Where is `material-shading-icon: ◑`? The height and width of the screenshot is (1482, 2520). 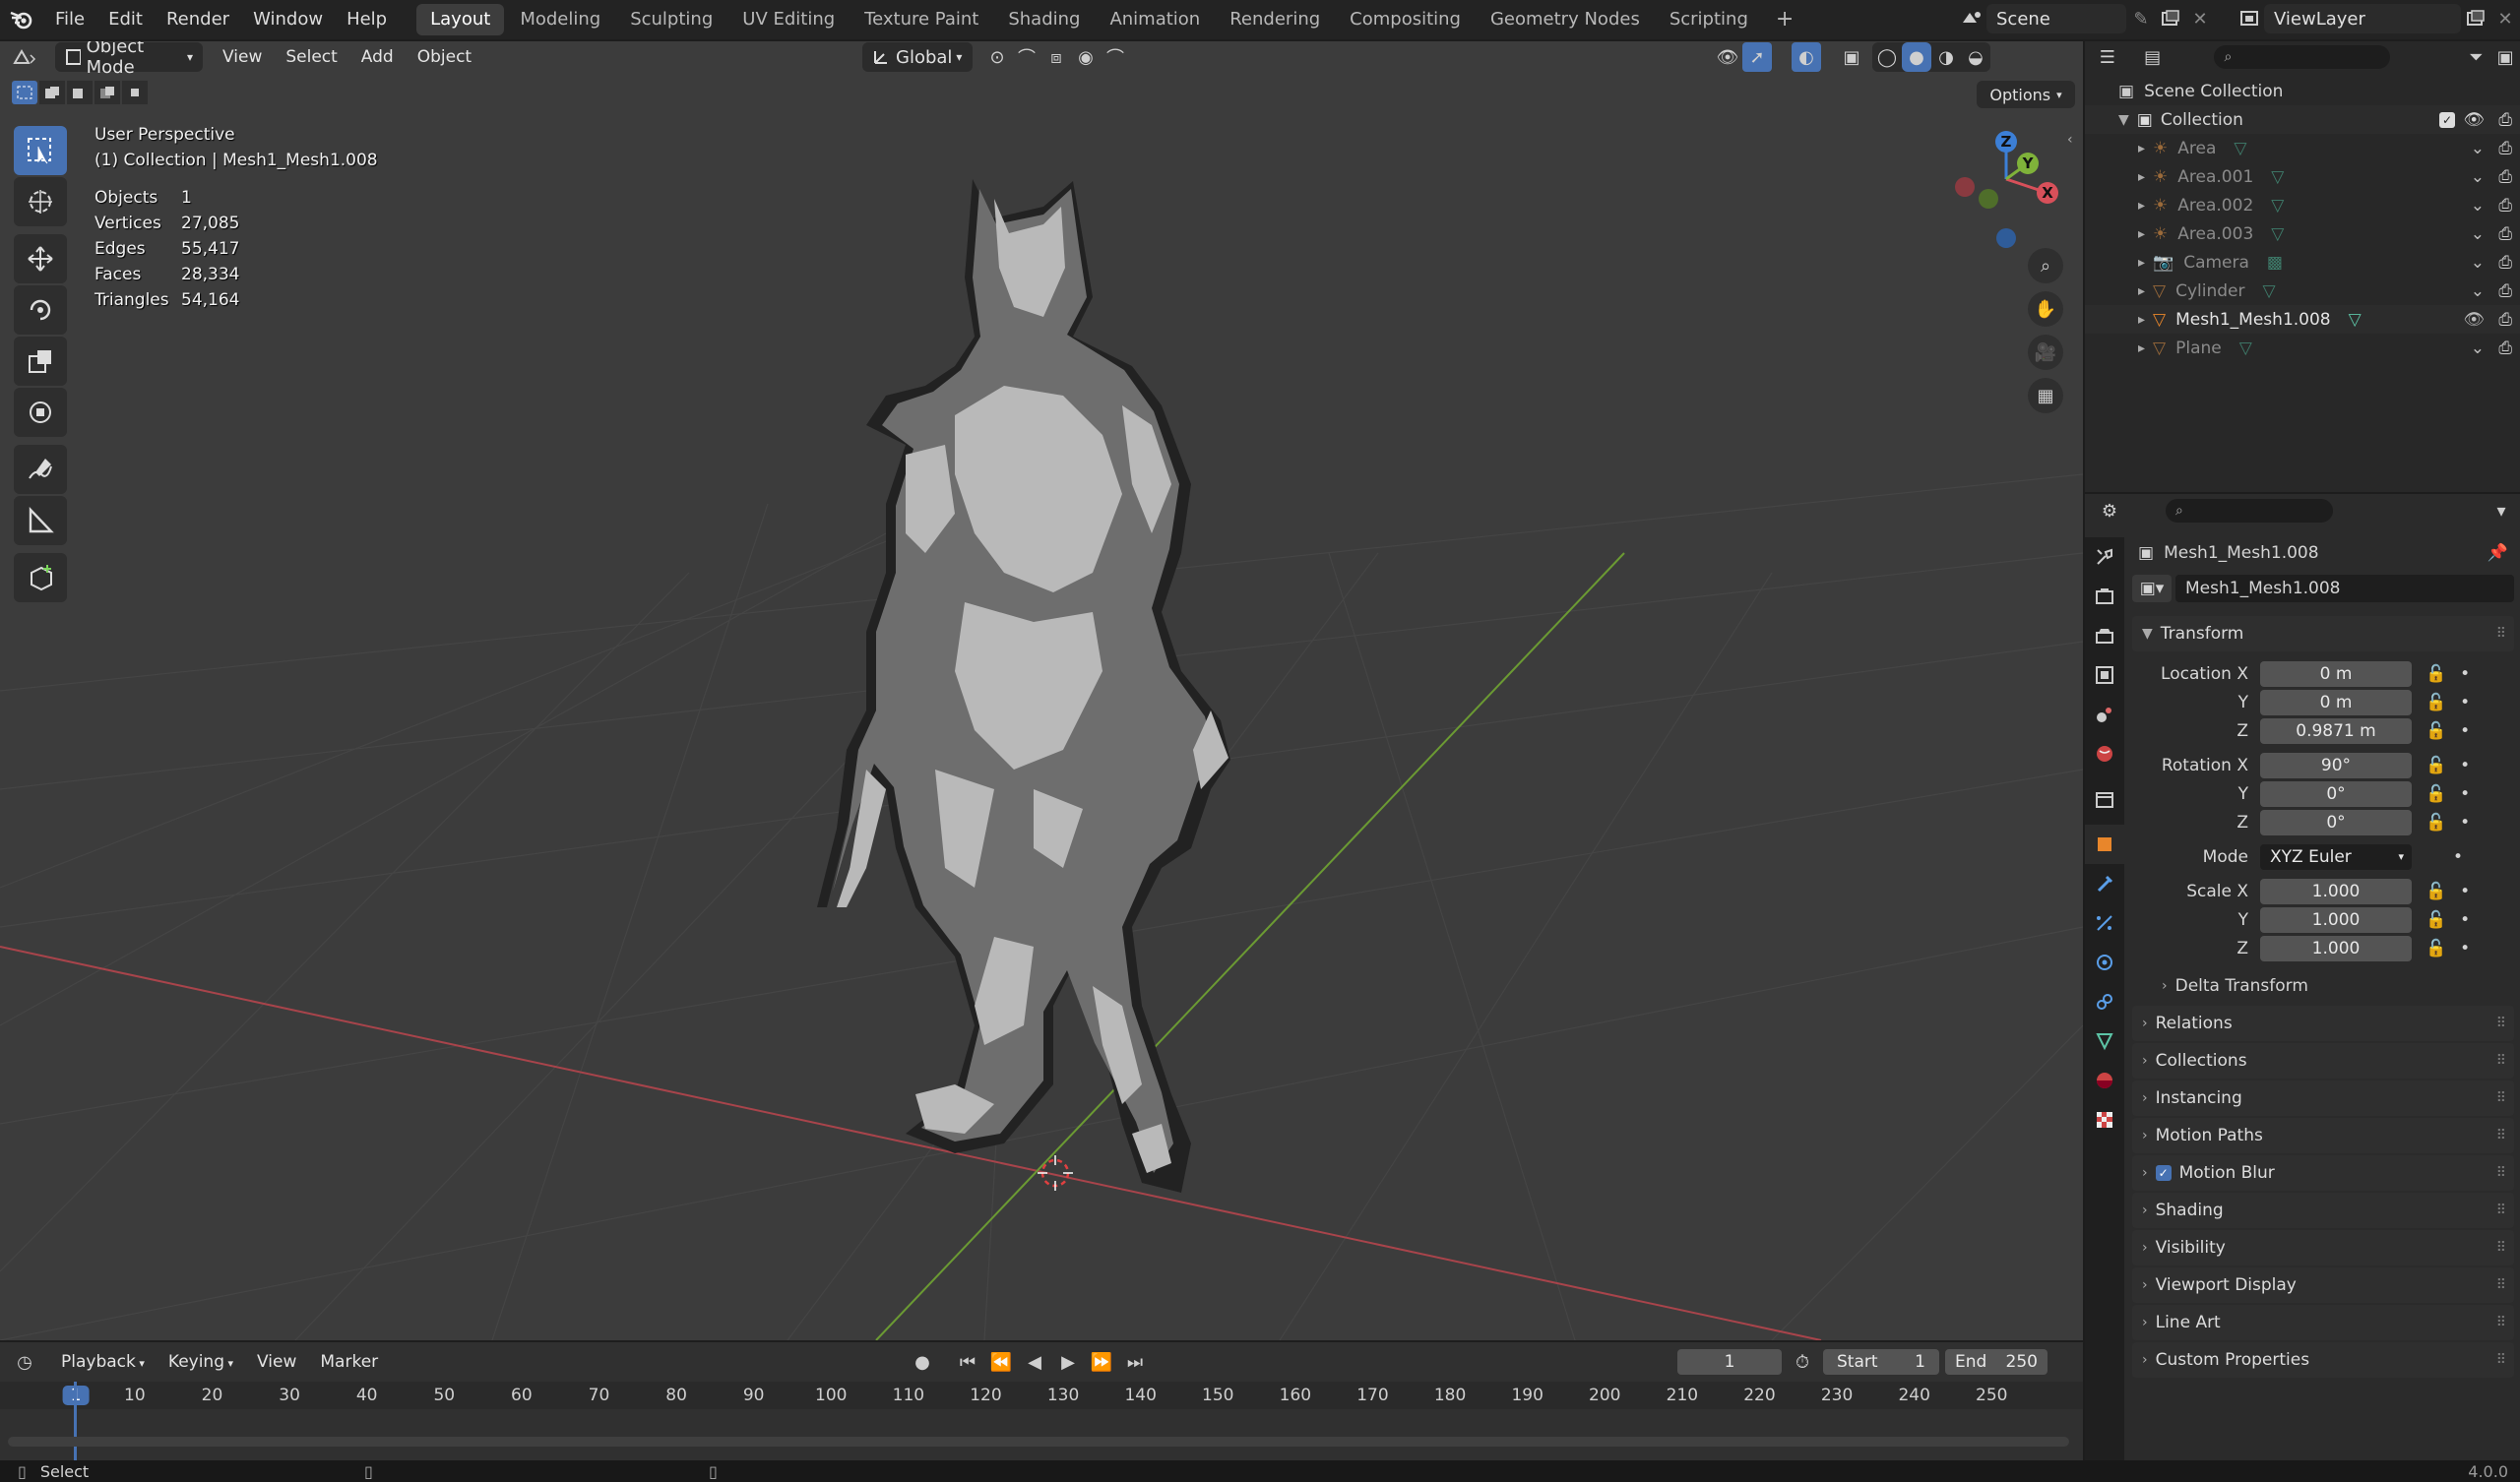
material-shading-icon: ◑ is located at coordinates (1946, 57).